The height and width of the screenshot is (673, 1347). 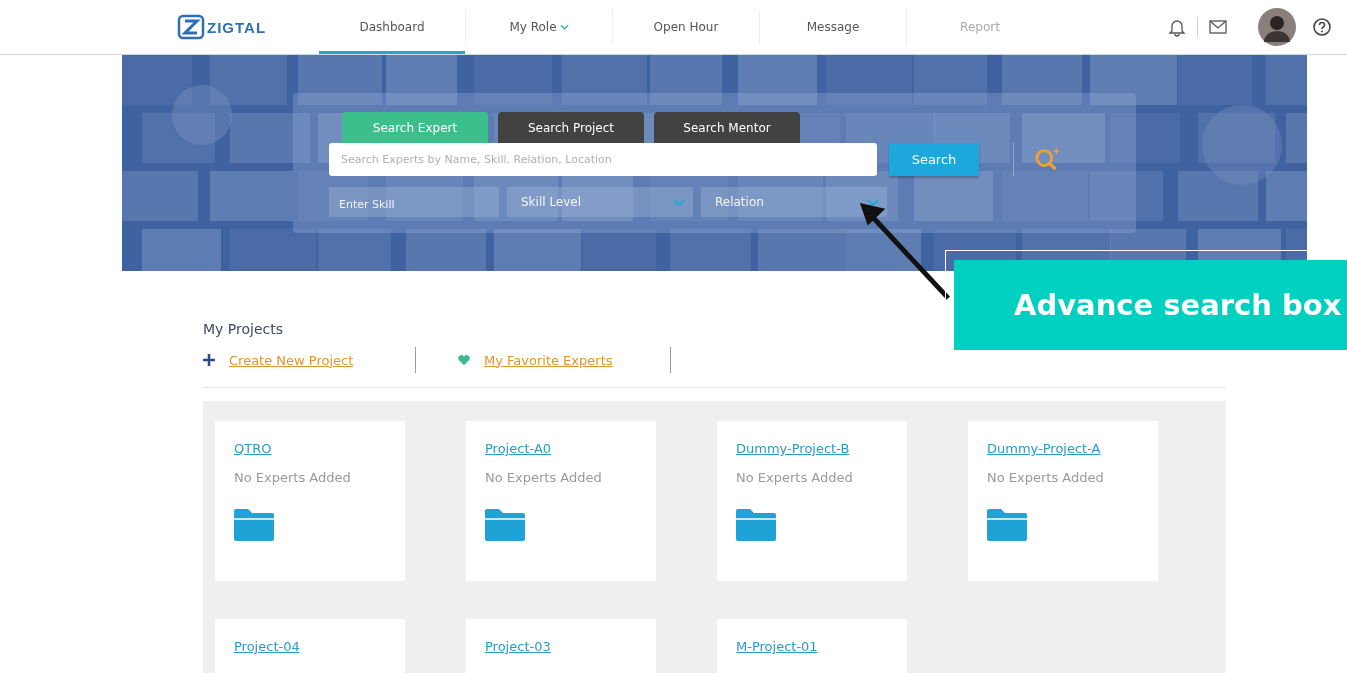 What do you see at coordinates (291, 360) in the screenshot?
I see `action-link: Create New Project` at bounding box center [291, 360].